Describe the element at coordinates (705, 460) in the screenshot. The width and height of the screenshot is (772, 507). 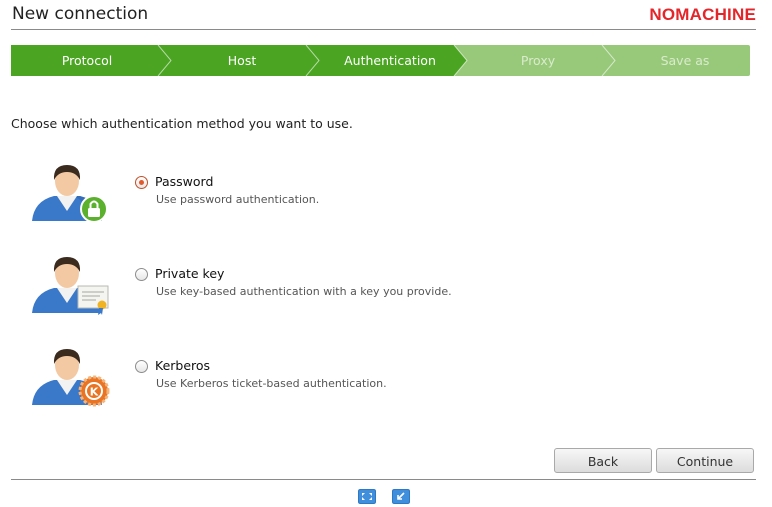
I see `continue-button: Continue` at that location.